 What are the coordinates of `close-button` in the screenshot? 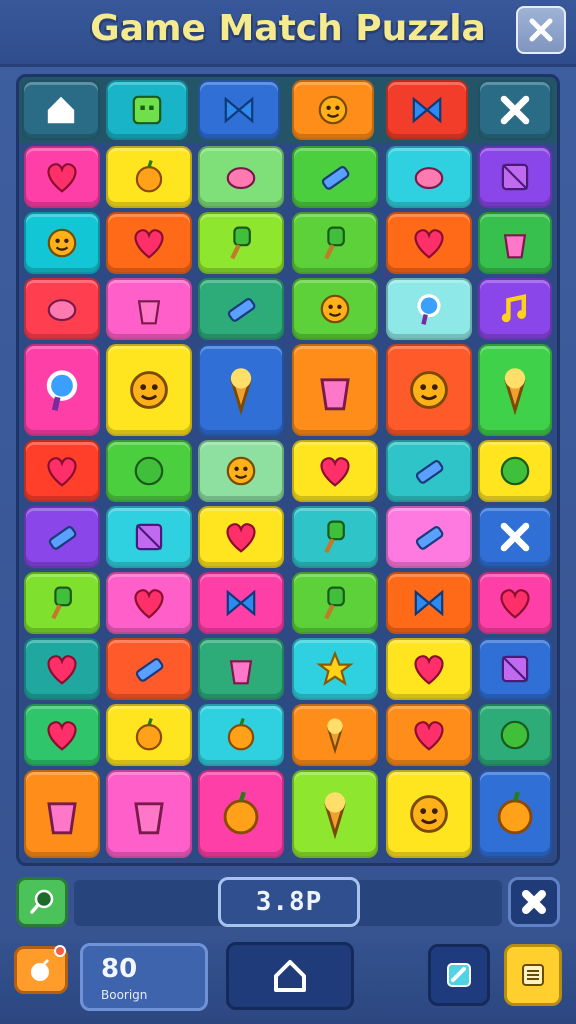 It's located at (541, 30).